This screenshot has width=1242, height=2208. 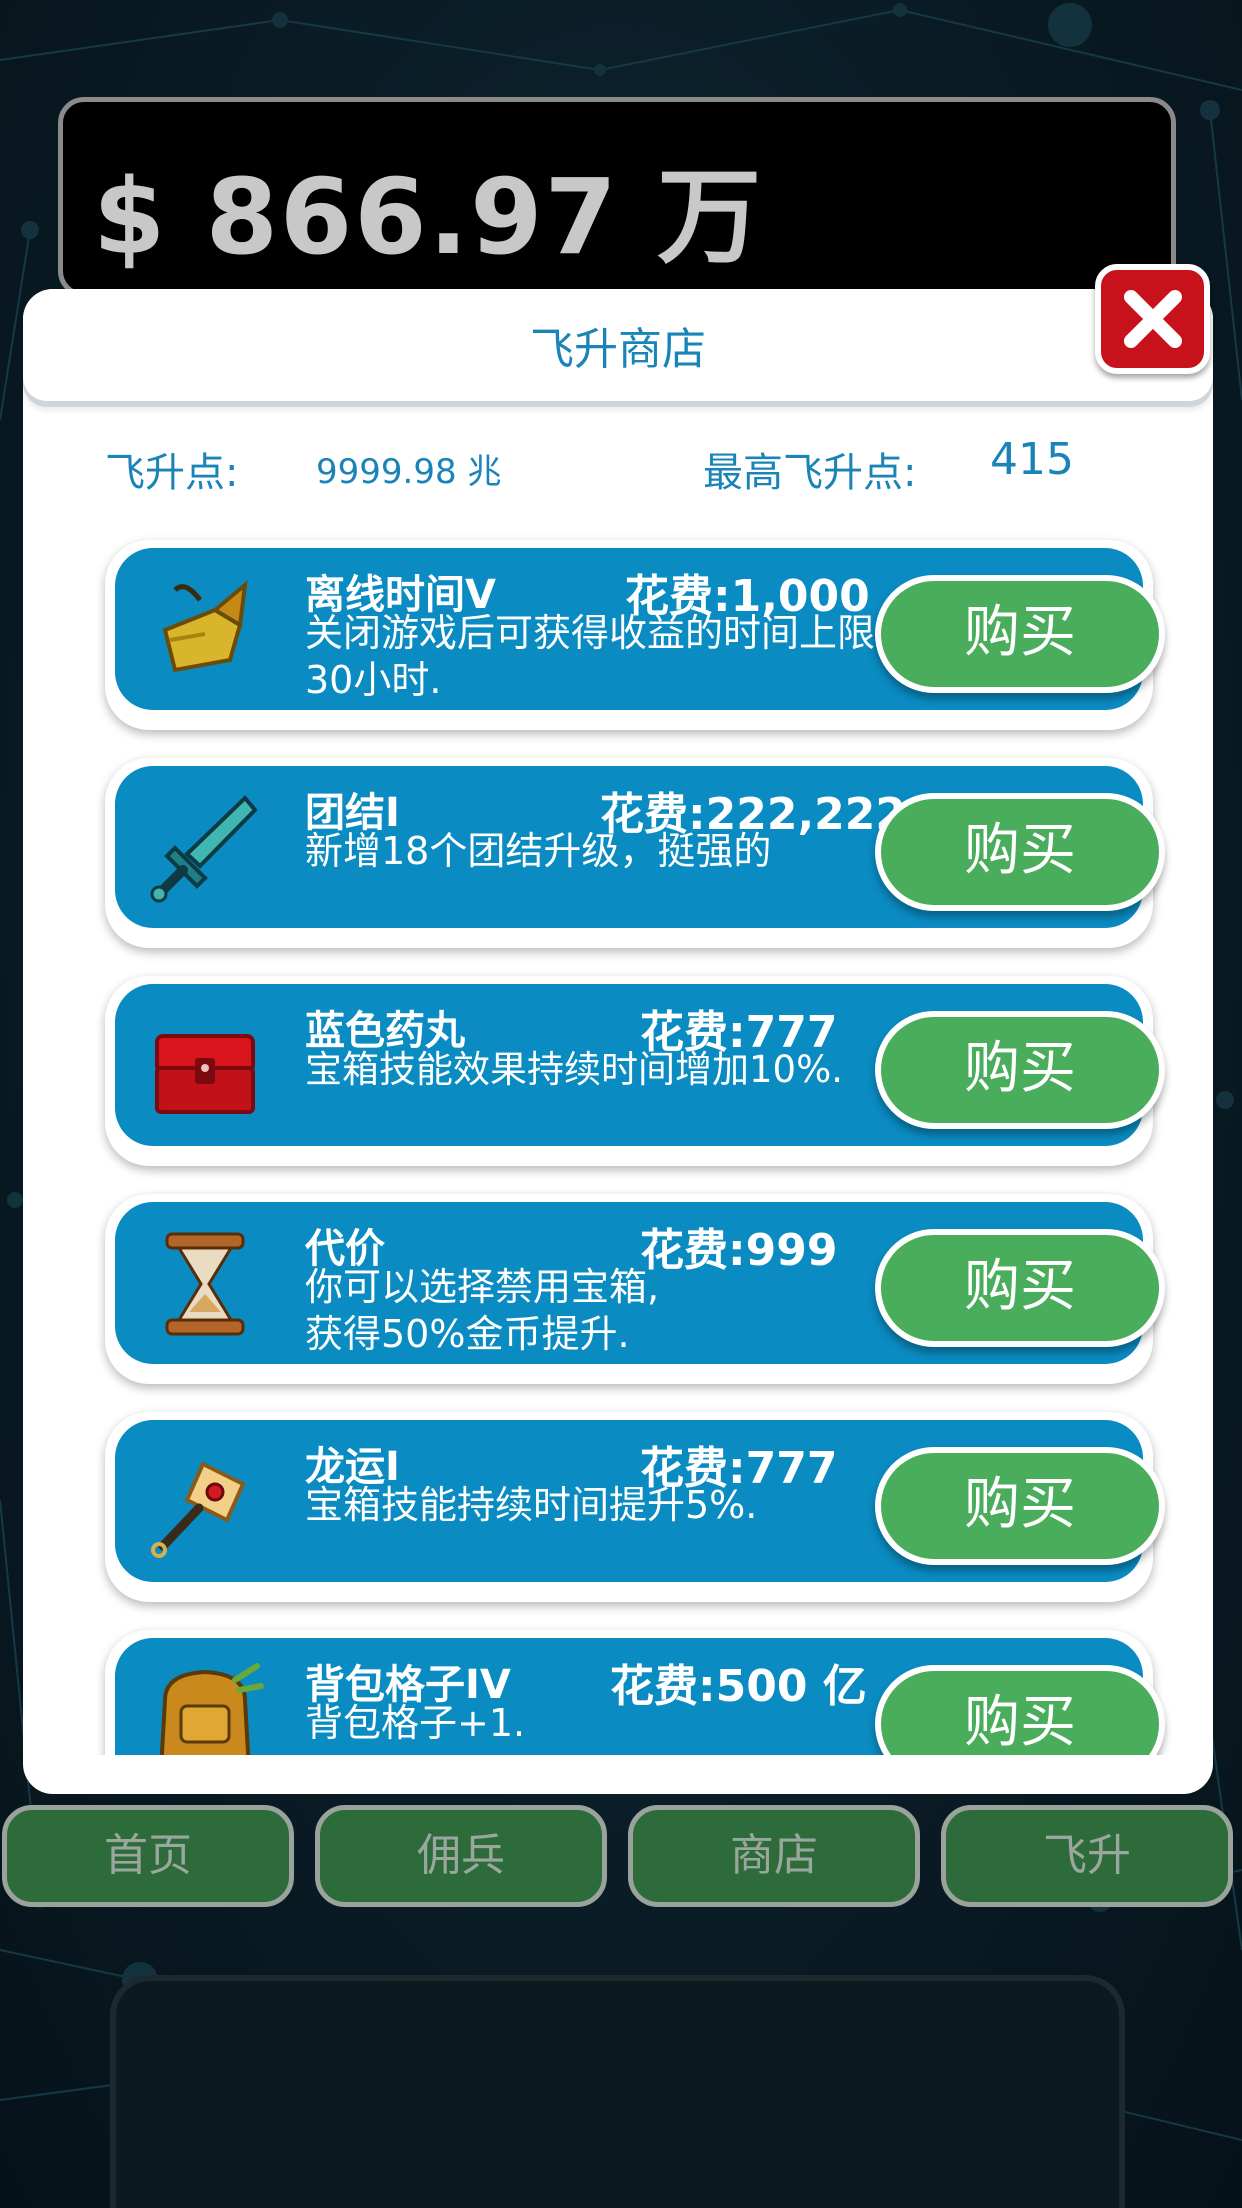 I want to click on teal-sword-icon, so click(x=204, y=849).